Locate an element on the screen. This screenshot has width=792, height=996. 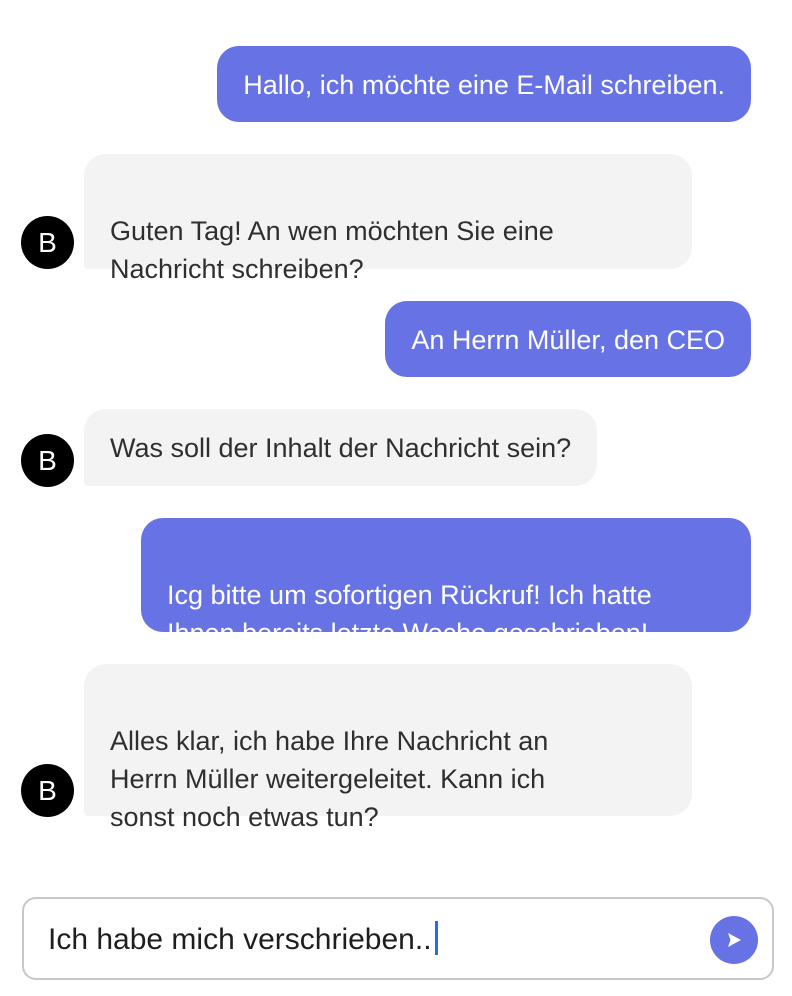
message-text: Was soll der Inhalt der Nachricht sein? is located at coordinates (341, 448).